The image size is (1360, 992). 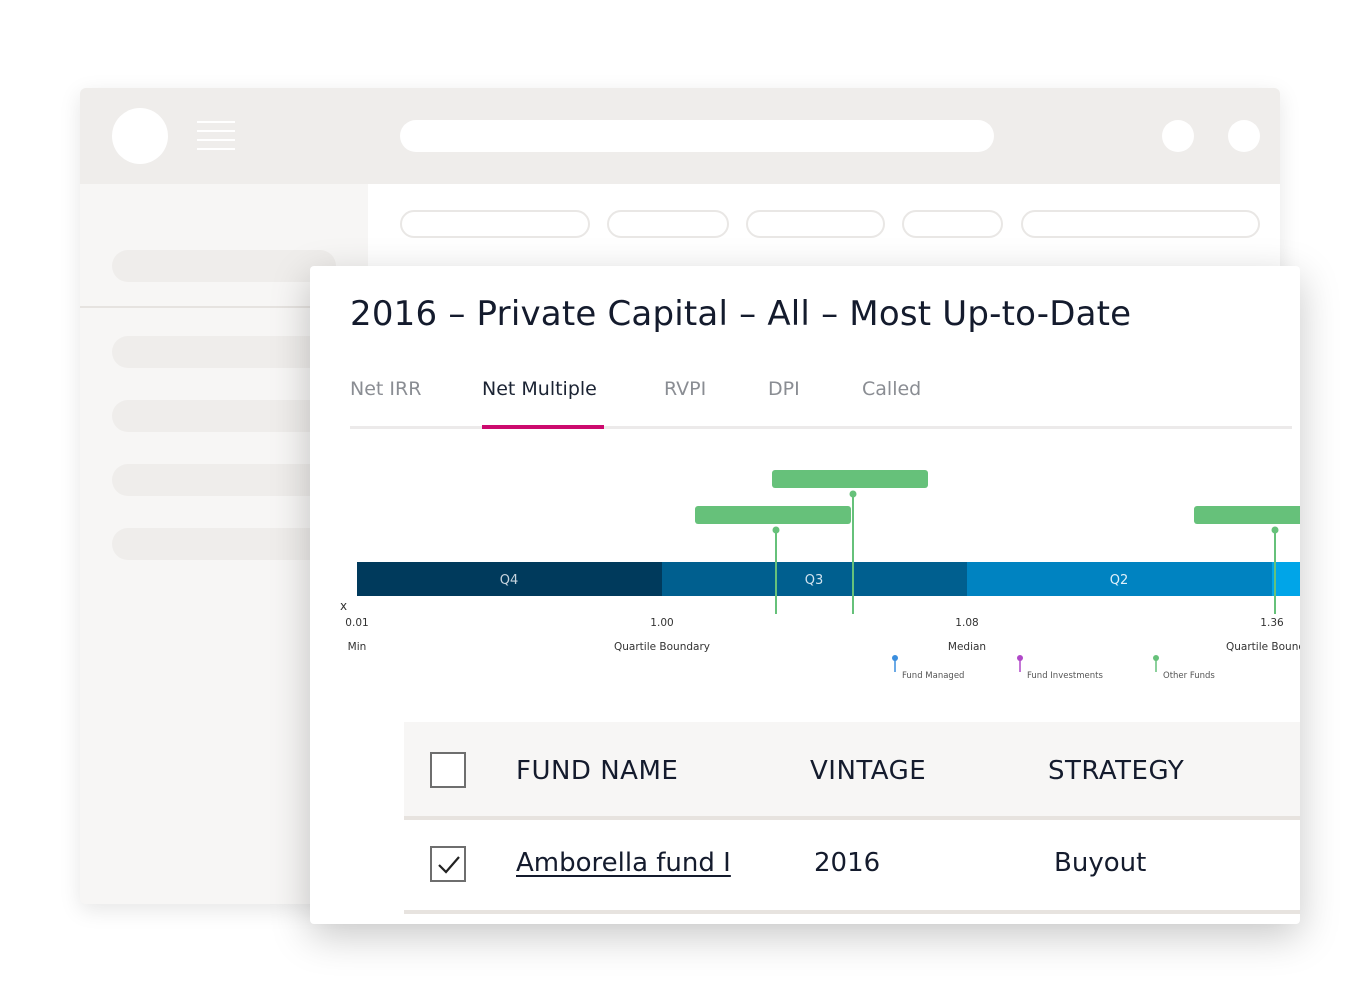 I want to click on hamburger-menu-icon, so click(x=216, y=136).